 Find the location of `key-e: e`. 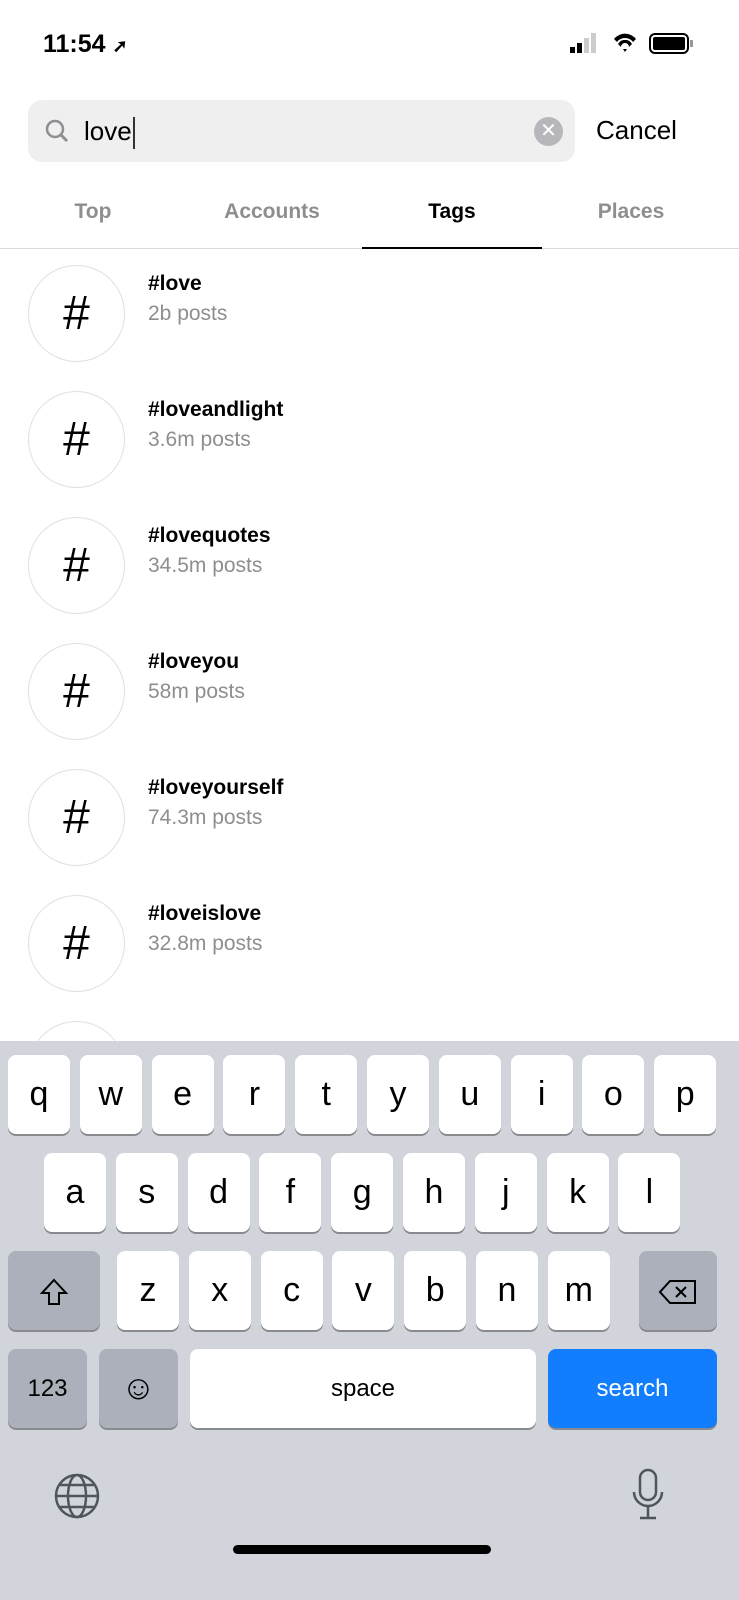

key-e: e is located at coordinates (182, 1094).